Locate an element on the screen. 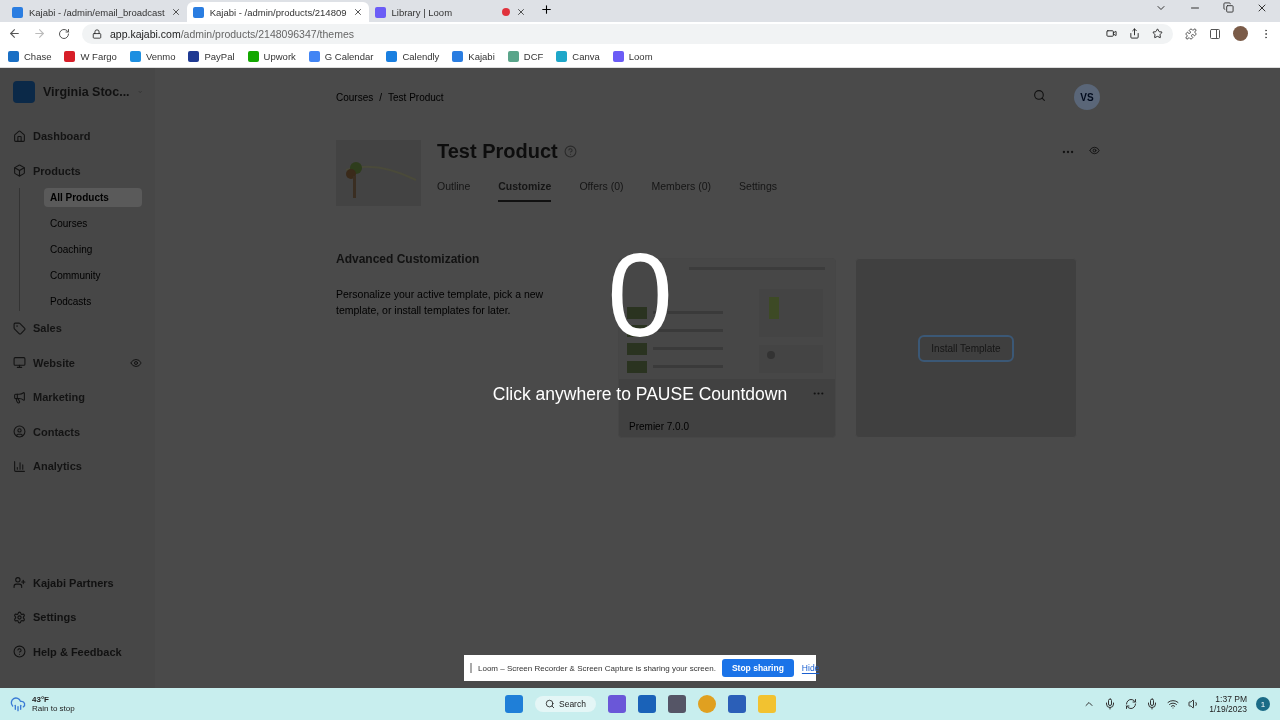  user-plus-icon is located at coordinates (19, 582).